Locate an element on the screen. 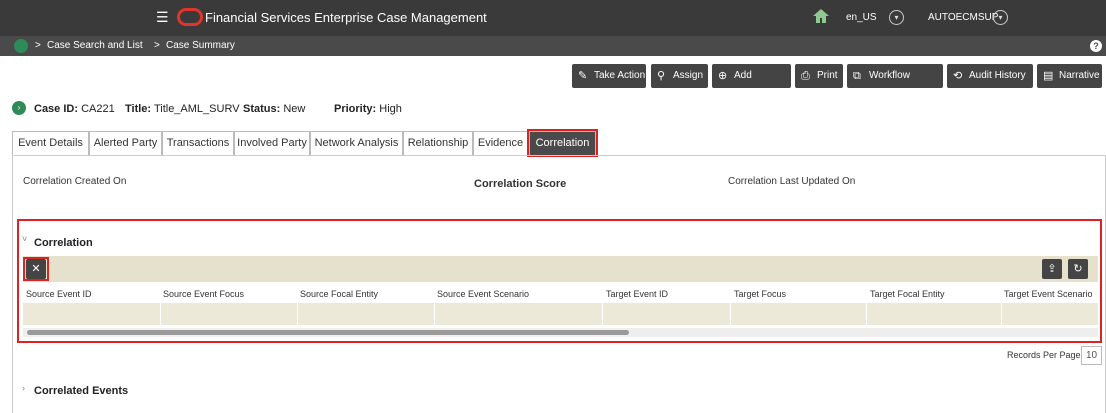 This screenshot has width=1106, height=413. narrative-icon: ▤ is located at coordinates (1048, 76).